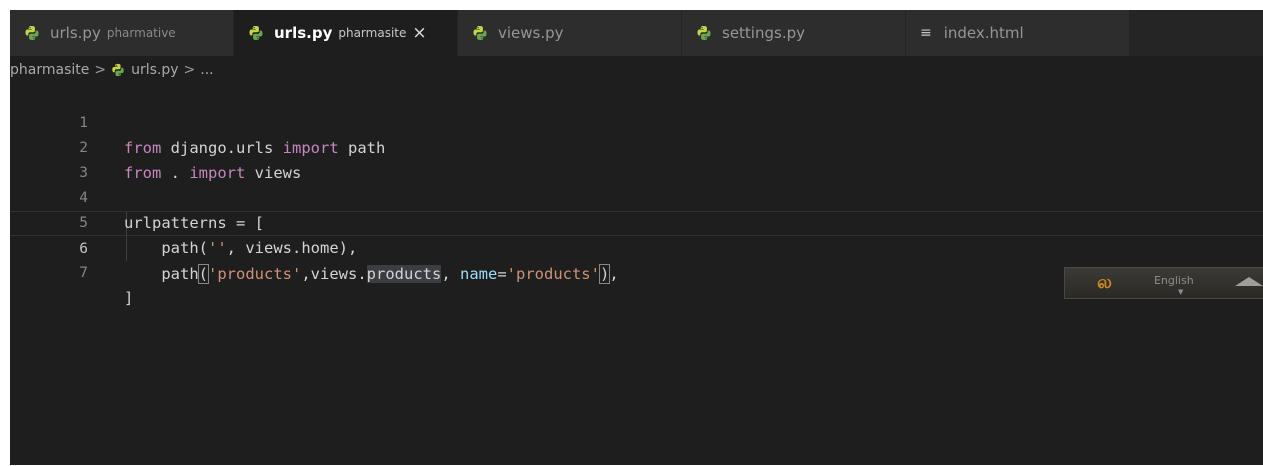  I want to click on language-label: English, so click(1174, 280).